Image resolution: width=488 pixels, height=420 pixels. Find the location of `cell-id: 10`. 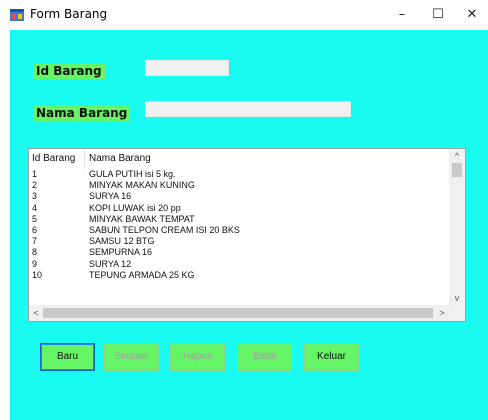

cell-id: 10 is located at coordinates (37, 274).